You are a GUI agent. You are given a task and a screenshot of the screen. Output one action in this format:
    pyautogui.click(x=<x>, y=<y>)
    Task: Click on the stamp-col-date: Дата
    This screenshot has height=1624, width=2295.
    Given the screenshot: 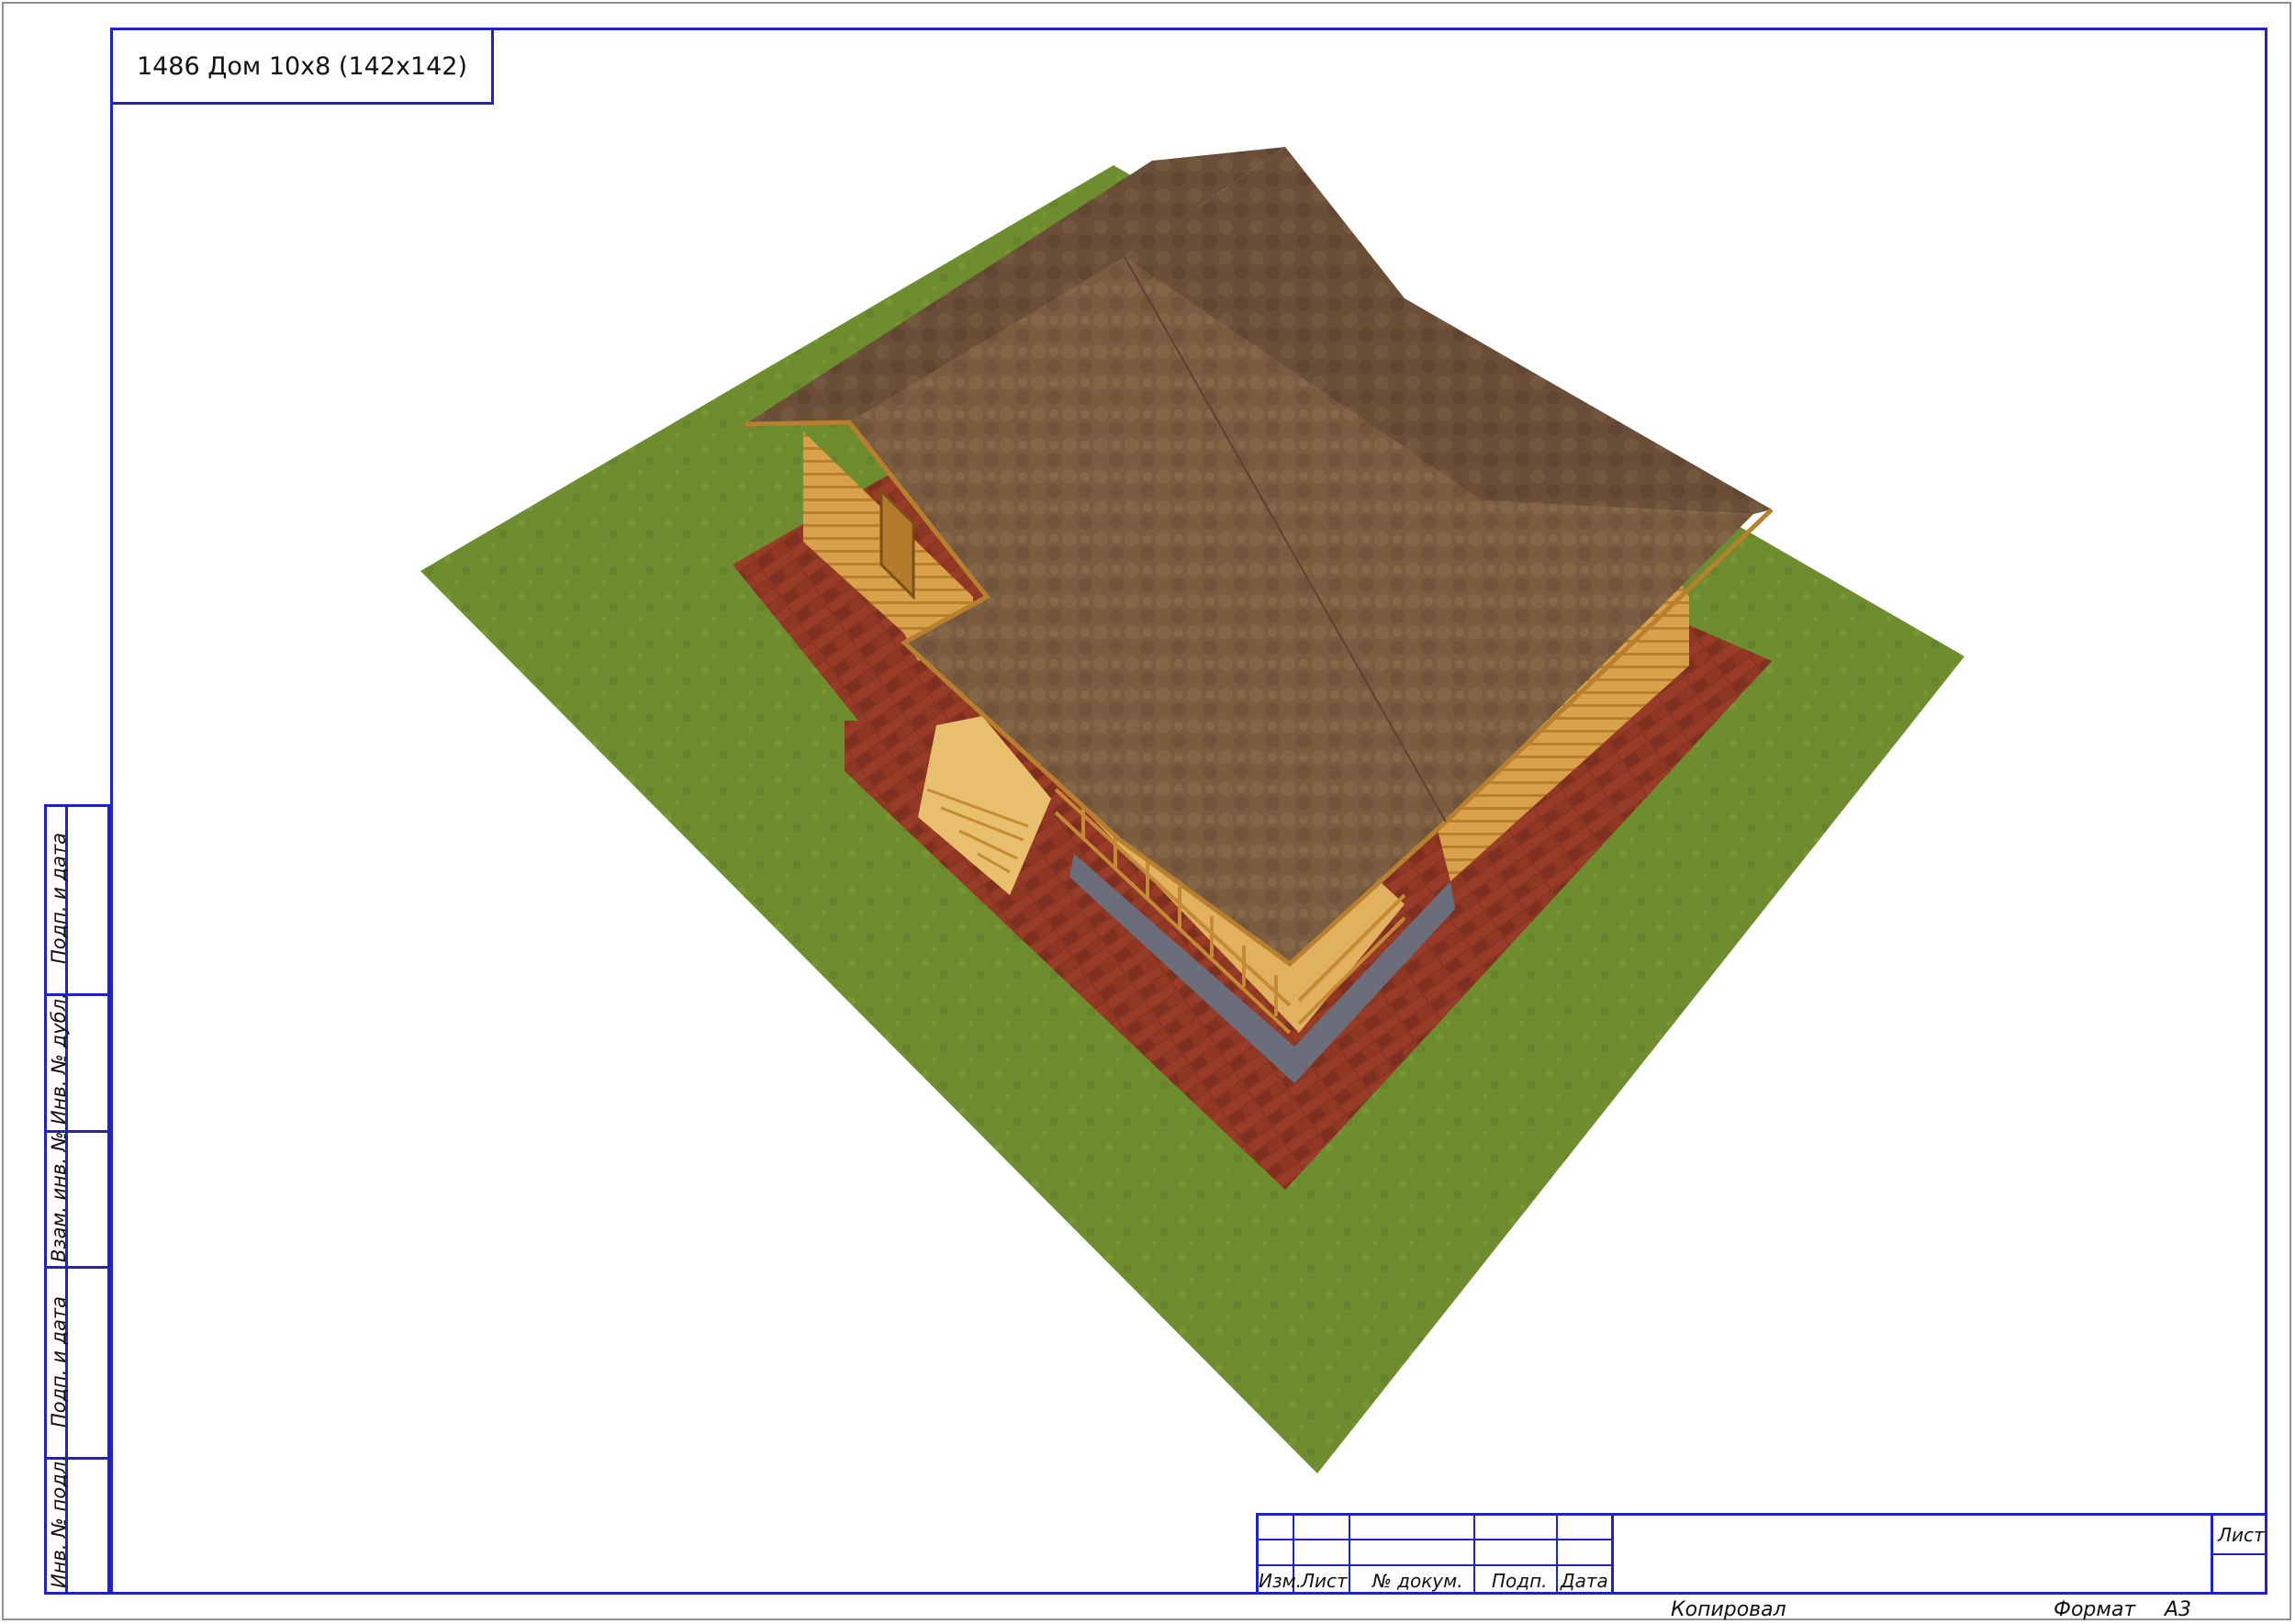 What is the action you would take?
    pyautogui.click(x=1584, y=1581)
    